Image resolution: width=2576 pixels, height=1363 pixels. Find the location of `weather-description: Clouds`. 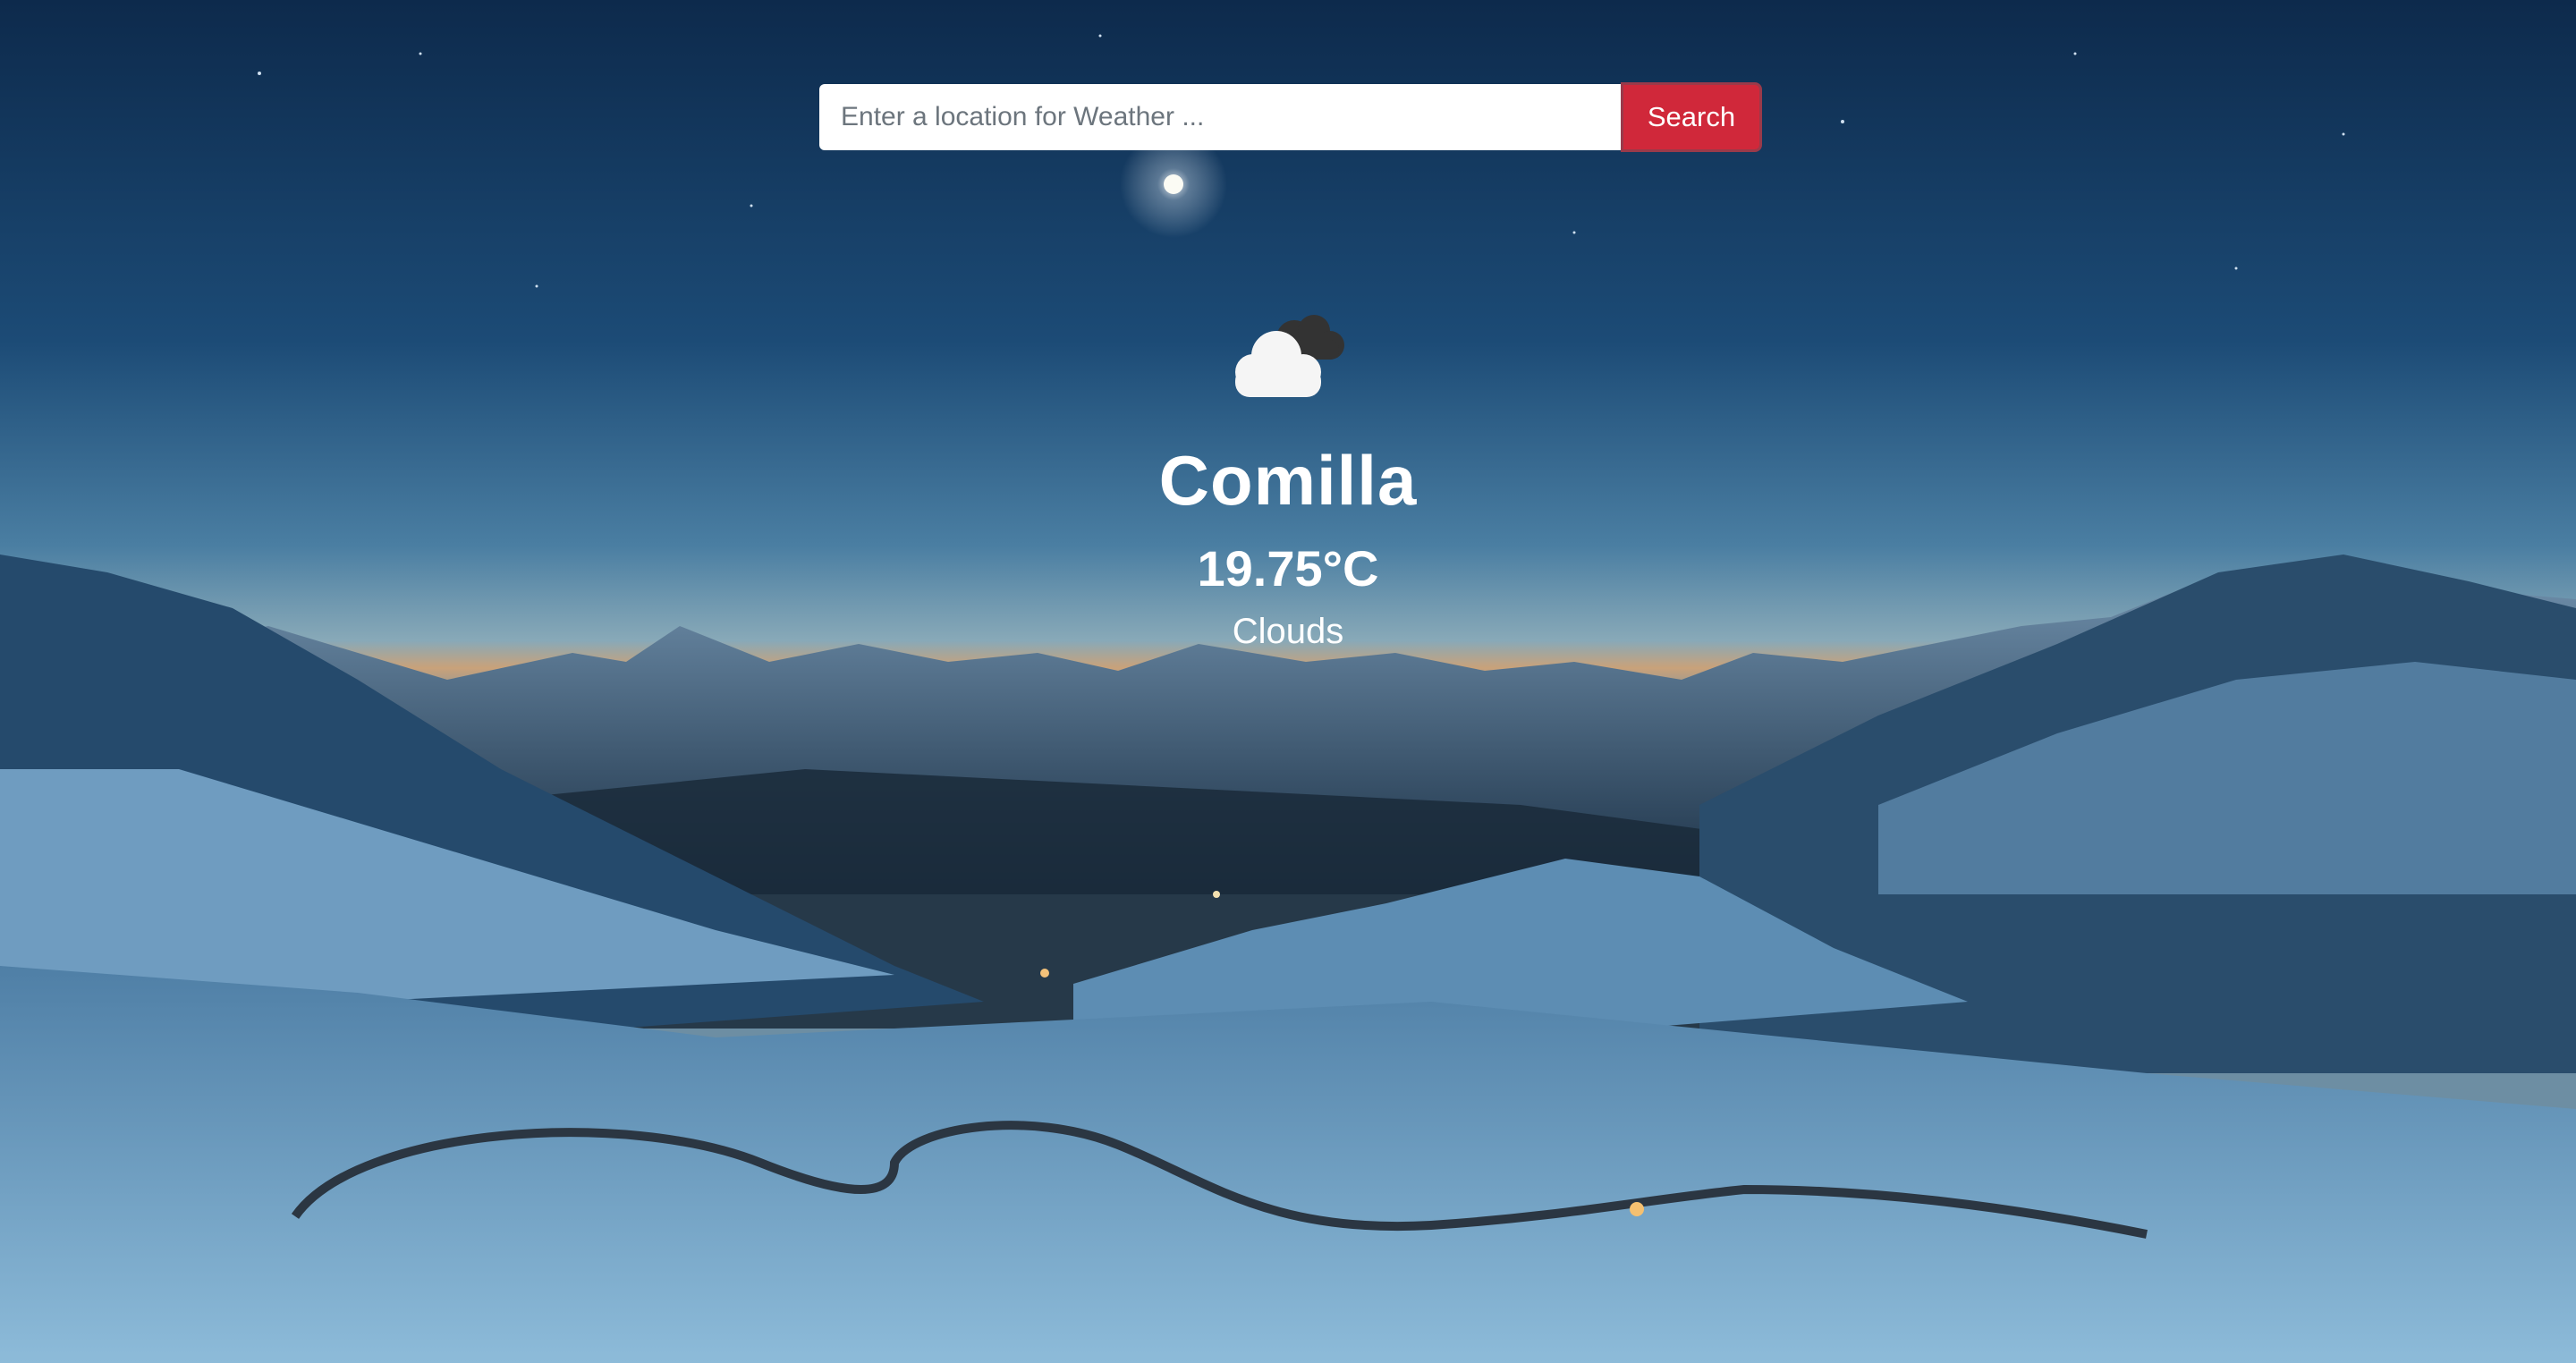

weather-description: Clouds is located at coordinates (1288, 631).